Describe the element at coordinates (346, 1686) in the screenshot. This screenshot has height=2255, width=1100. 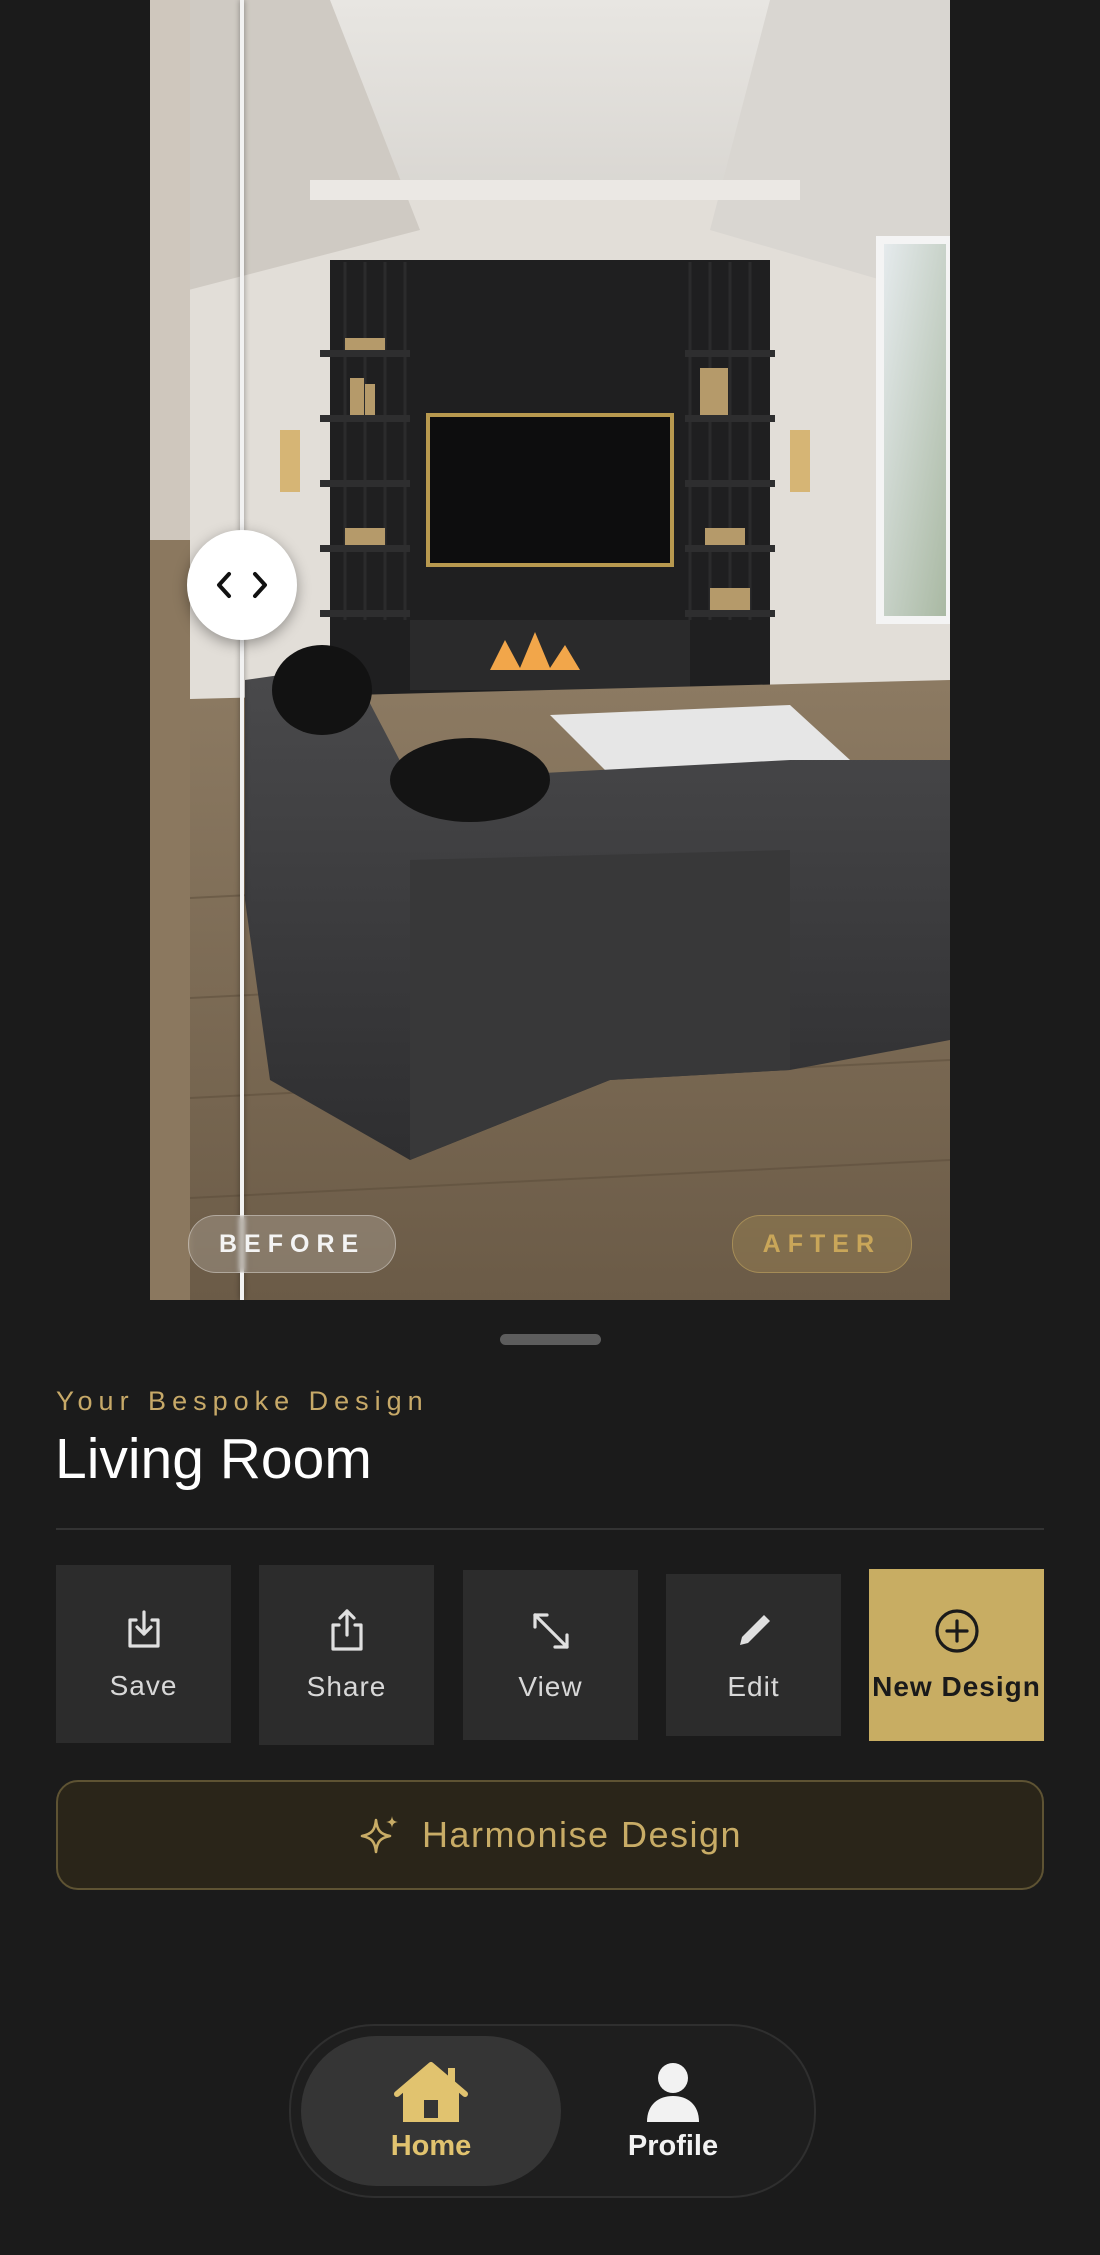
I see `share-button-label: Share` at that location.